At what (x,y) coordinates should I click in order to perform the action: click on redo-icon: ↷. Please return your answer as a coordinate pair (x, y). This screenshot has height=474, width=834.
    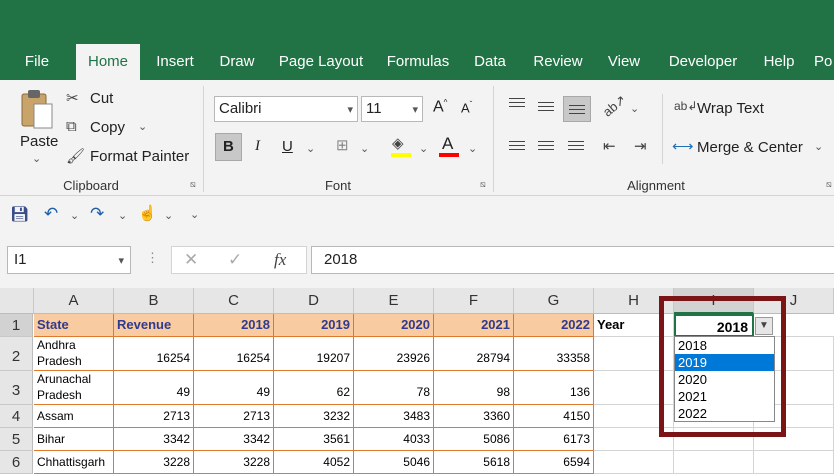
    Looking at the image, I should click on (97, 214).